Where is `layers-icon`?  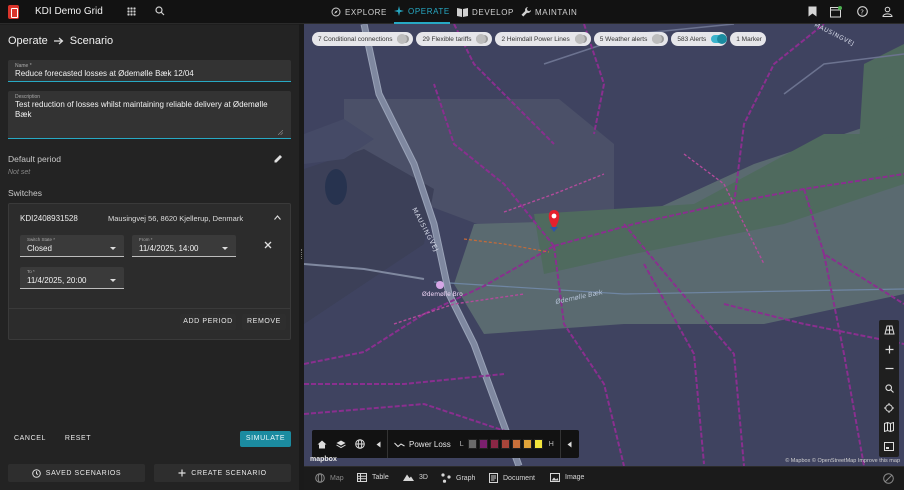 layers-icon is located at coordinates (340, 444).